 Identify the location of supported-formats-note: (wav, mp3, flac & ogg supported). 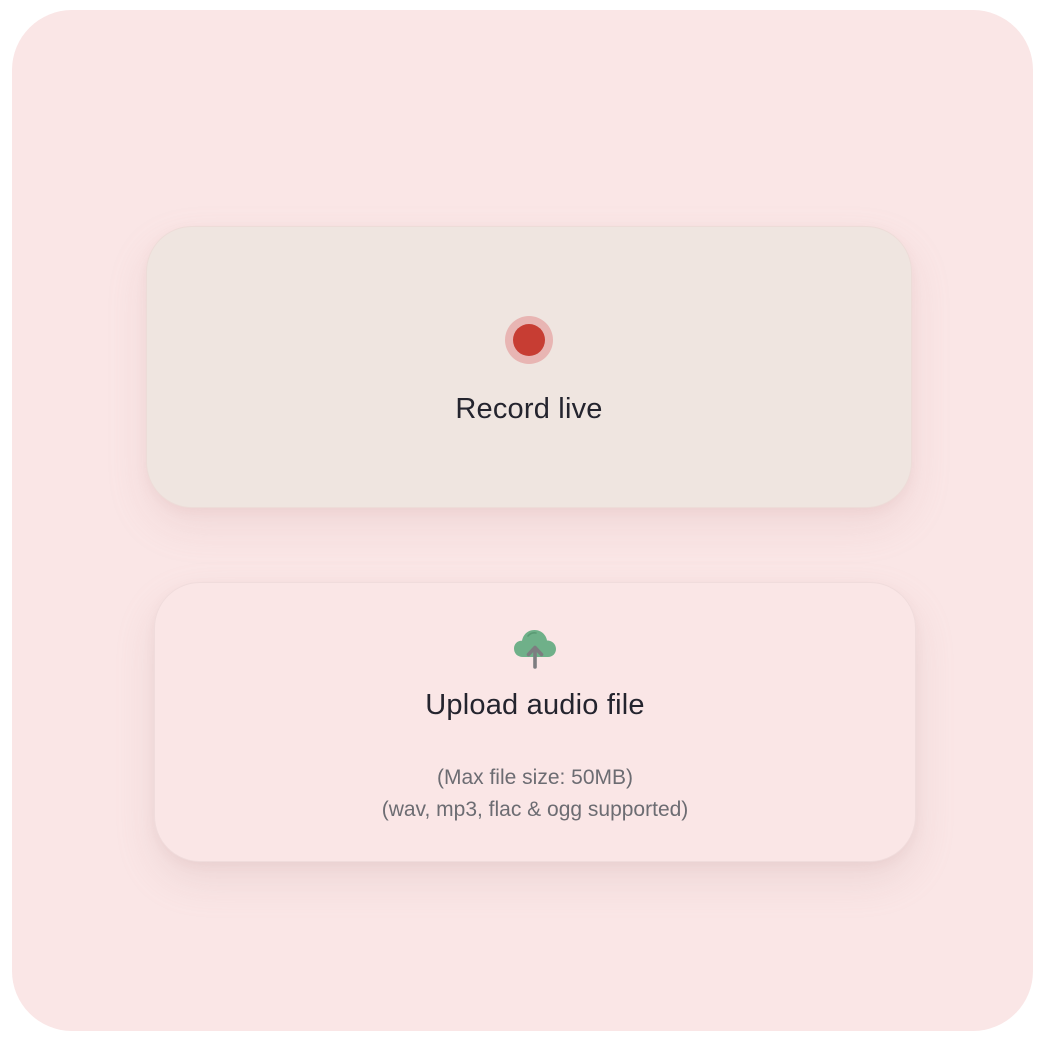
(535, 809).